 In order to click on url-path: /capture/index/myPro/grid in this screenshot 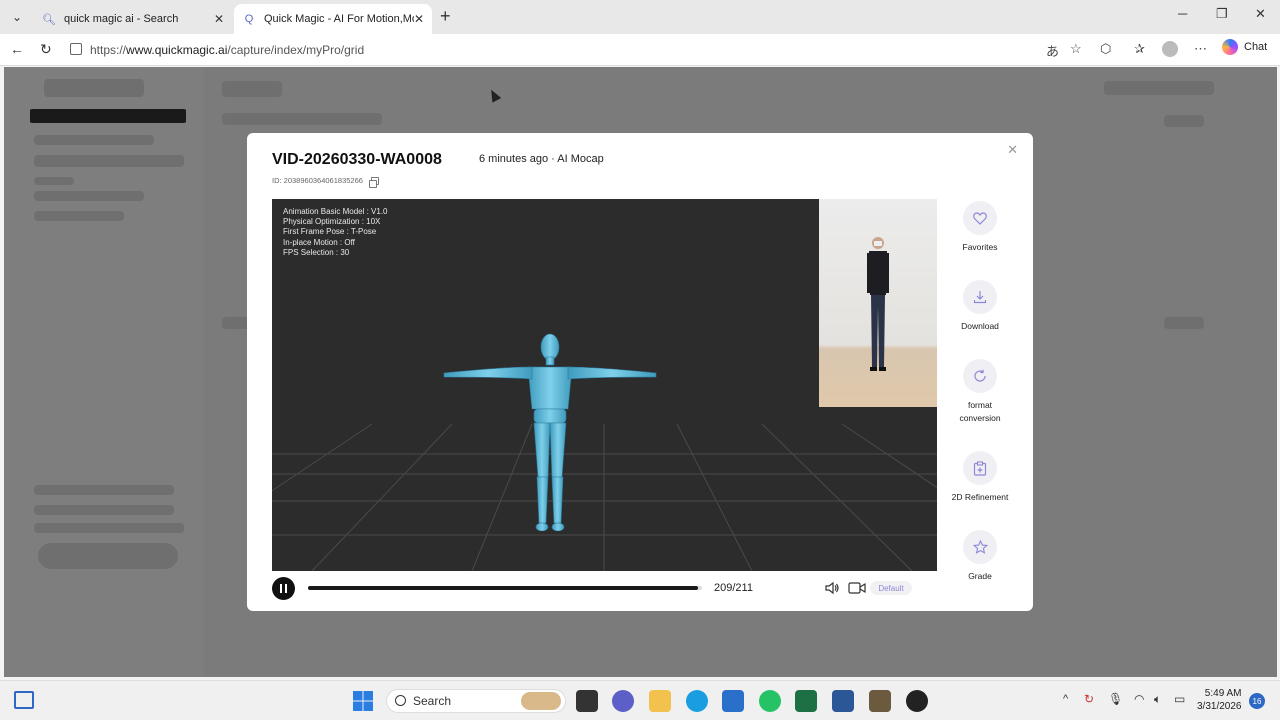, I will do `click(296, 50)`.